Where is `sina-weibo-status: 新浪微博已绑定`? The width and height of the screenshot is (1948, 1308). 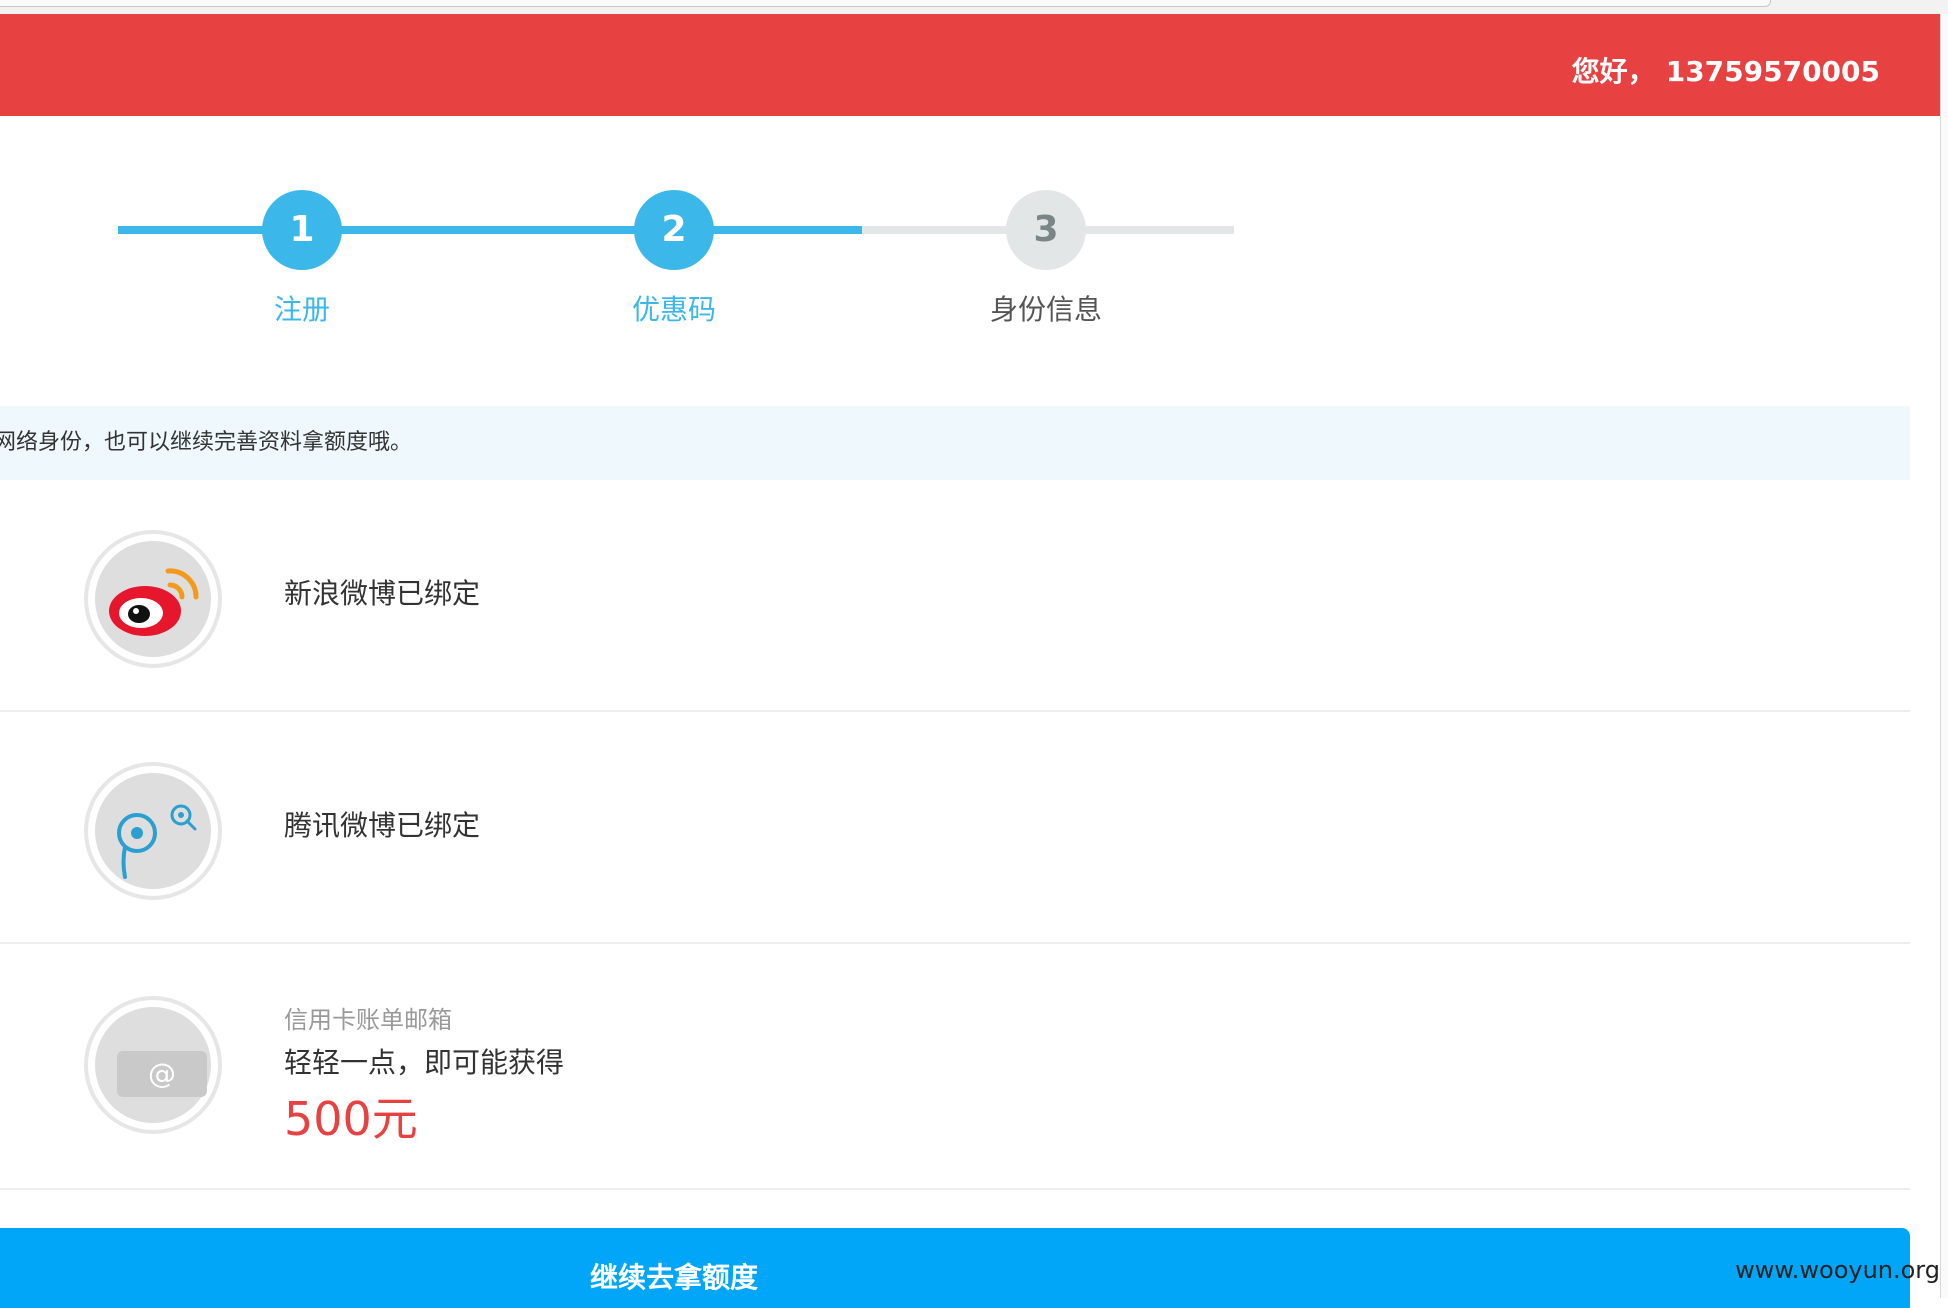 sina-weibo-status: 新浪微博已绑定 is located at coordinates (382, 593).